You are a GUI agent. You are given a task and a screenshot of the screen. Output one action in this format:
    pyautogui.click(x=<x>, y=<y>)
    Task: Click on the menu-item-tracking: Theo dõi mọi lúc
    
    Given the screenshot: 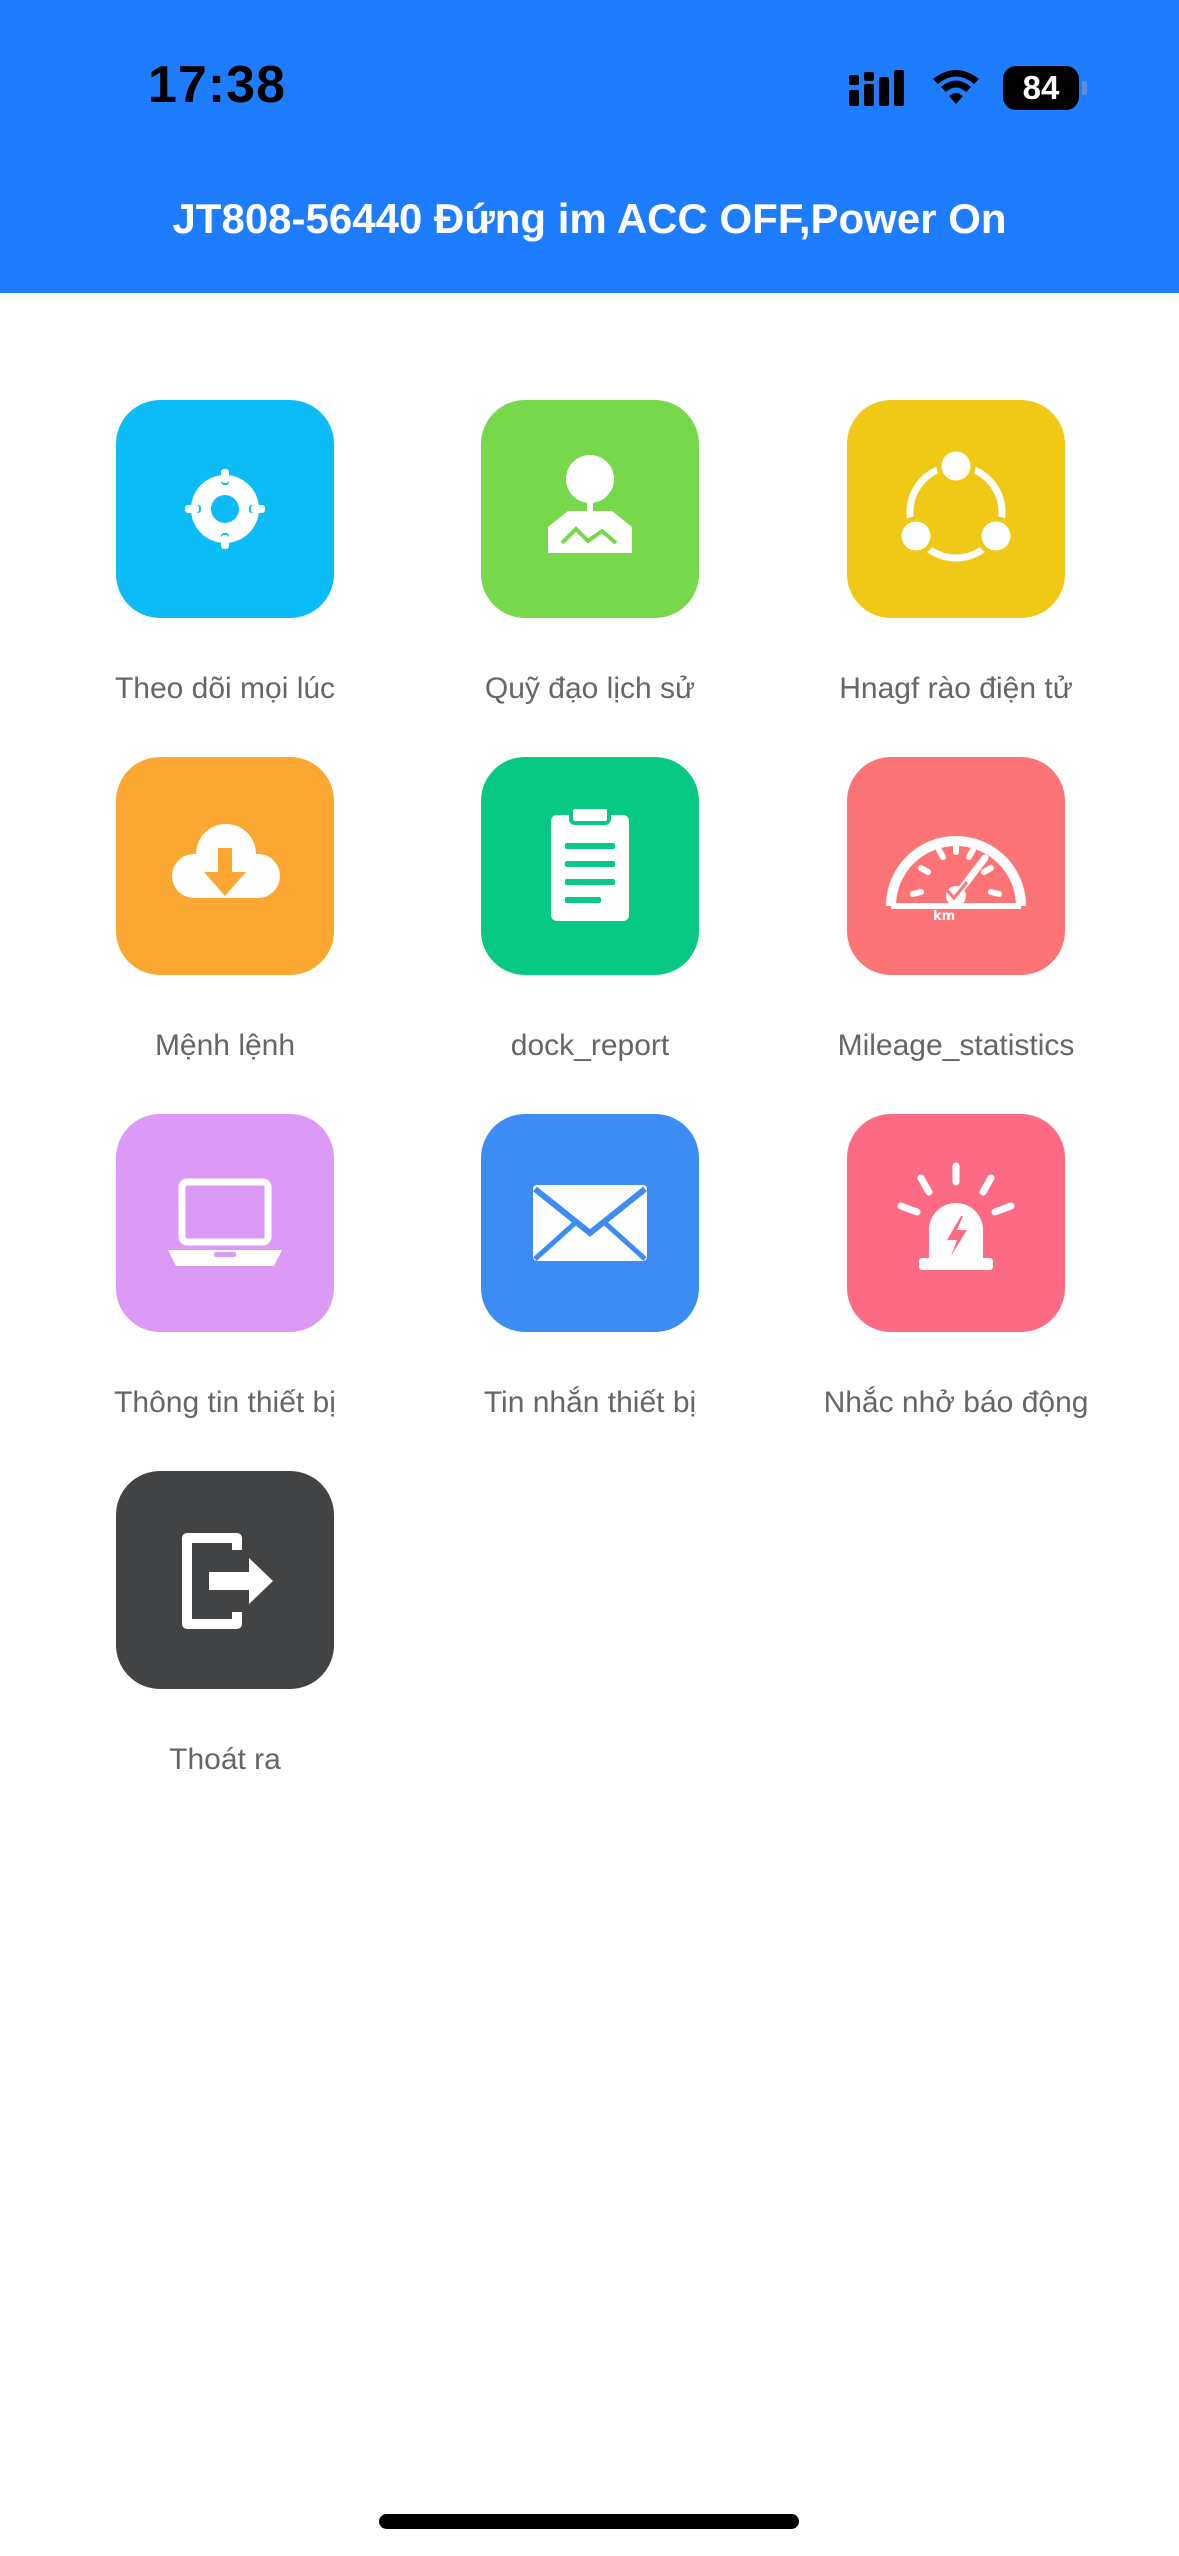 What is the action you would take?
    pyautogui.click(x=225, y=578)
    